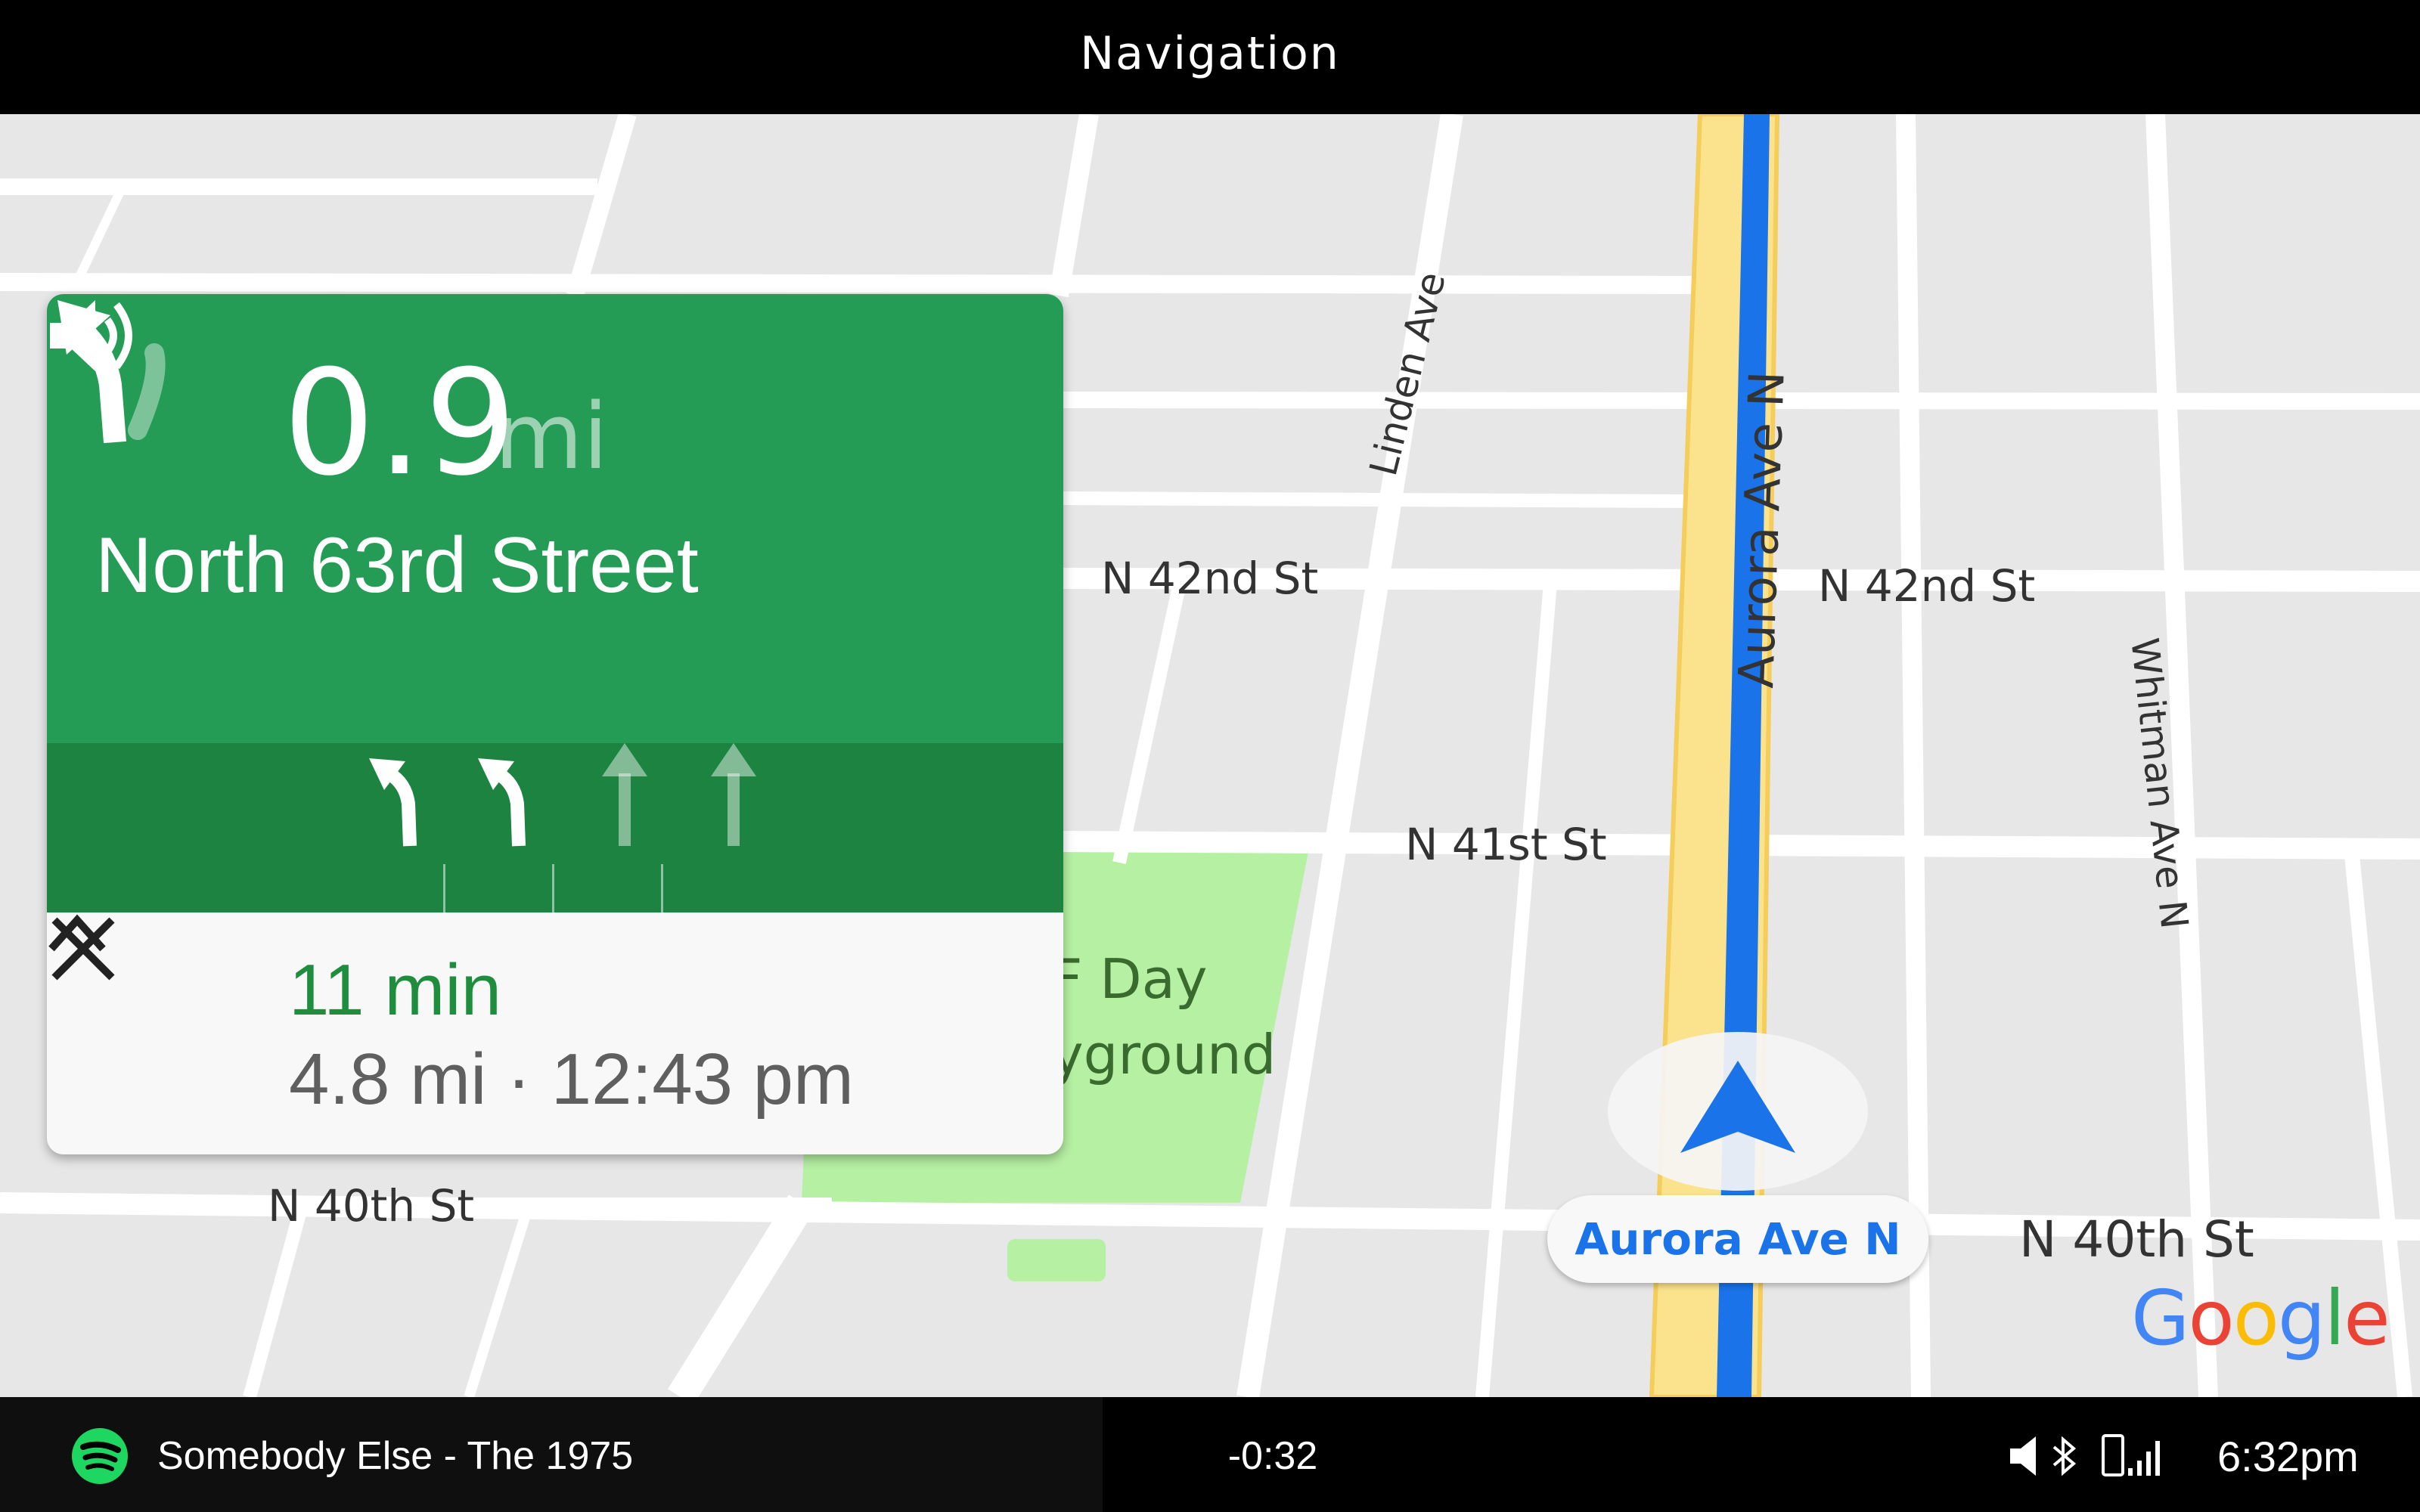 The height and width of the screenshot is (1512, 2420). I want to click on bluetooth-icon, so click(2064, 1456).